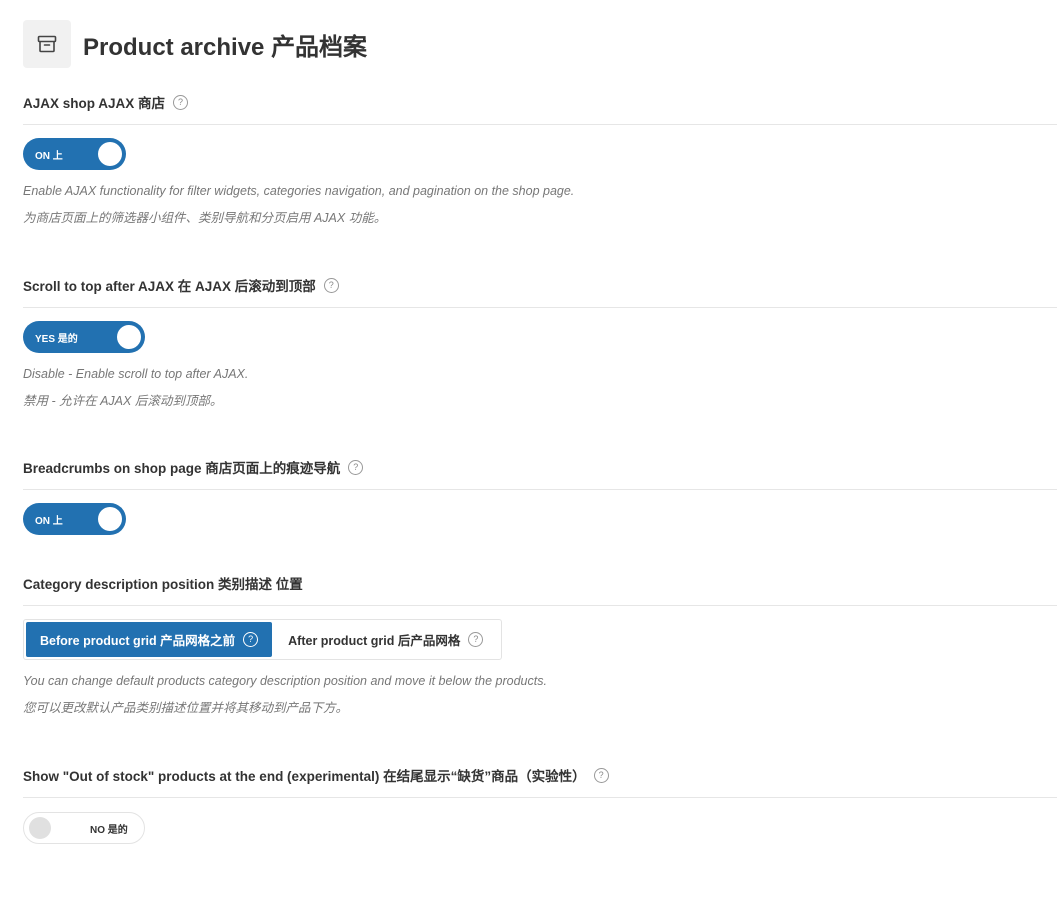  Describe the element at coordinates (540, 107) in the screenshot. I see `setting-label-row: AJAX shop AJAX 商店 ?` at that location.